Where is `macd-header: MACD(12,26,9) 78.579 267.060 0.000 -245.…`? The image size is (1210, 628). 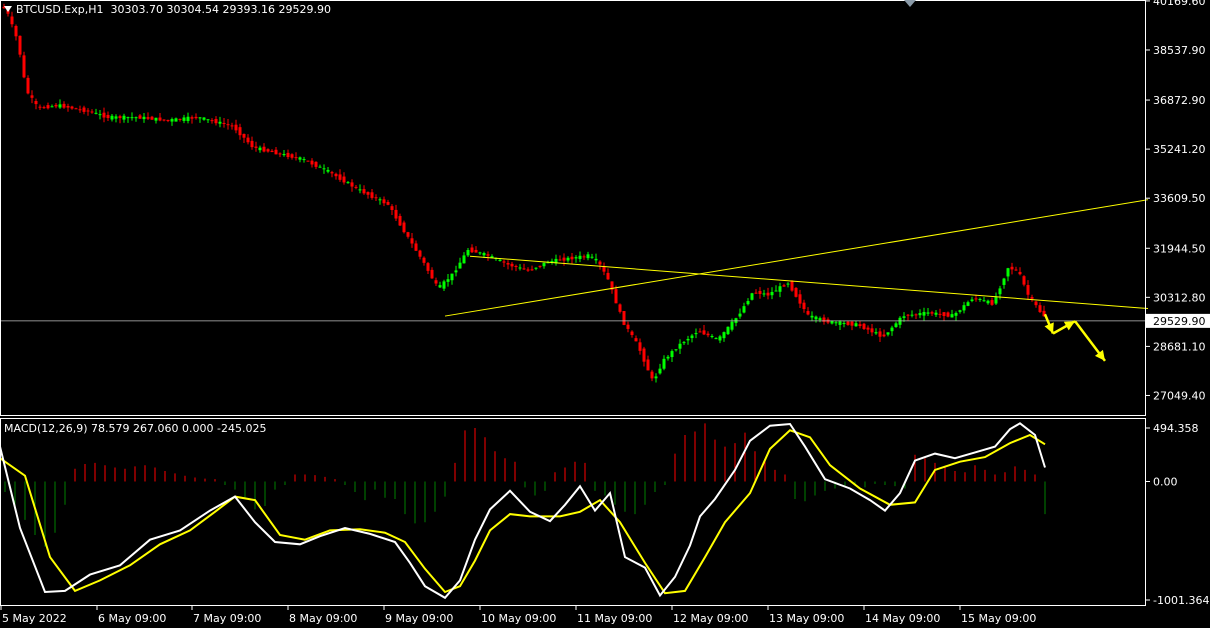 macd-header: MACD(12,26,9) 78.579 267.060 0.000 -245.… is located at coordinates (135, 428).